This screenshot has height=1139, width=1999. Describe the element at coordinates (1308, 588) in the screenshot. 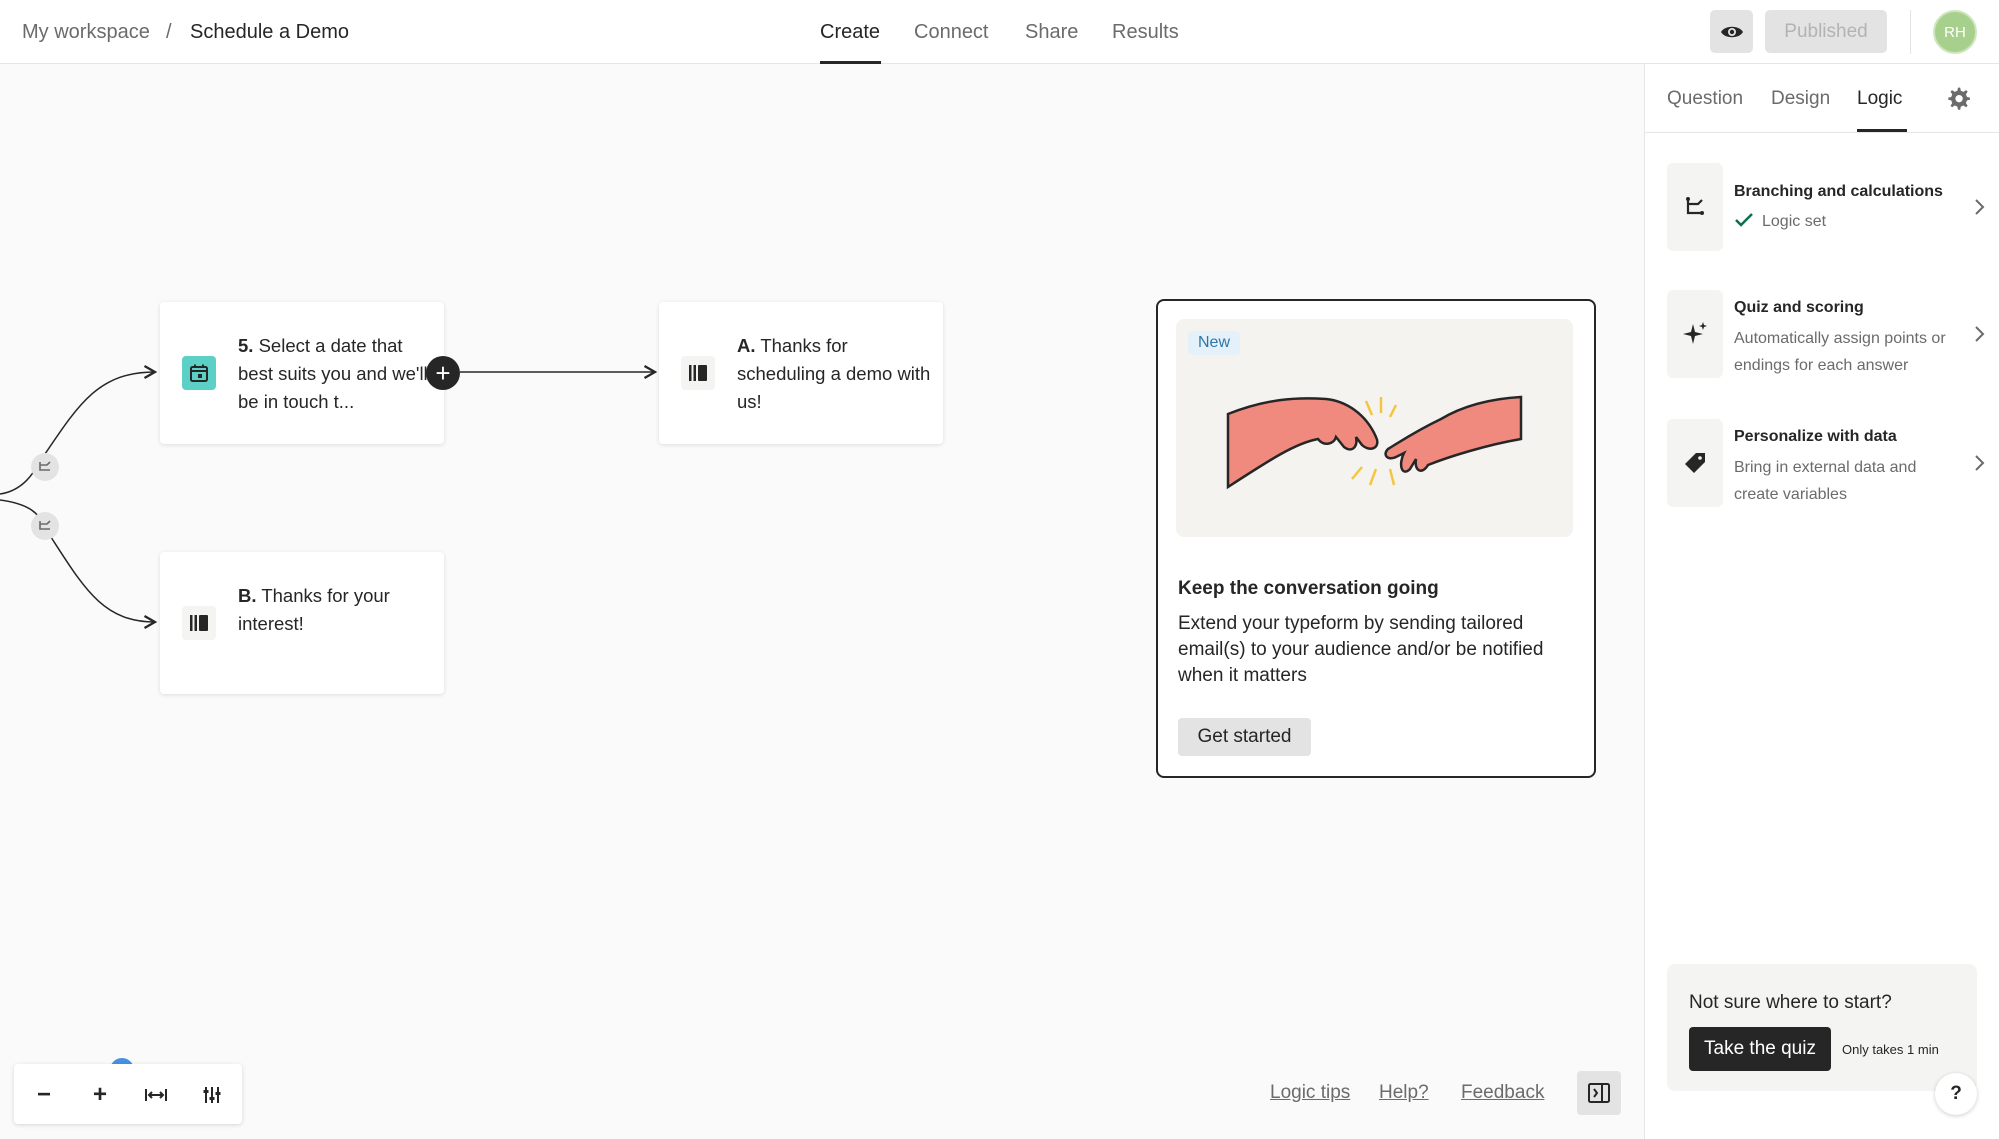

I see `promo-title: Keep the conversation going` at that location.